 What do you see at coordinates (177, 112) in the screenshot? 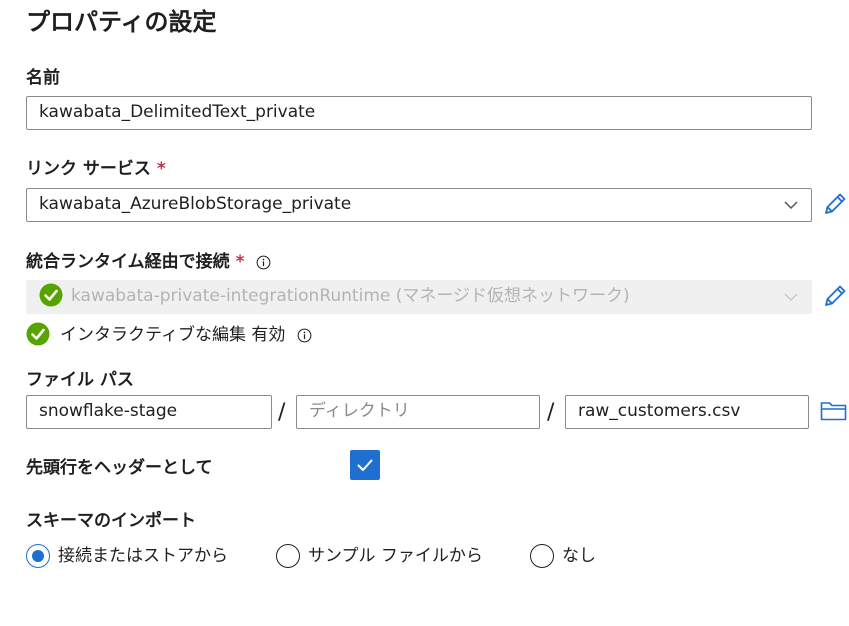
I see `name-input-value: kawabata_DelimitedText_private` at bounding box center [177, 112].